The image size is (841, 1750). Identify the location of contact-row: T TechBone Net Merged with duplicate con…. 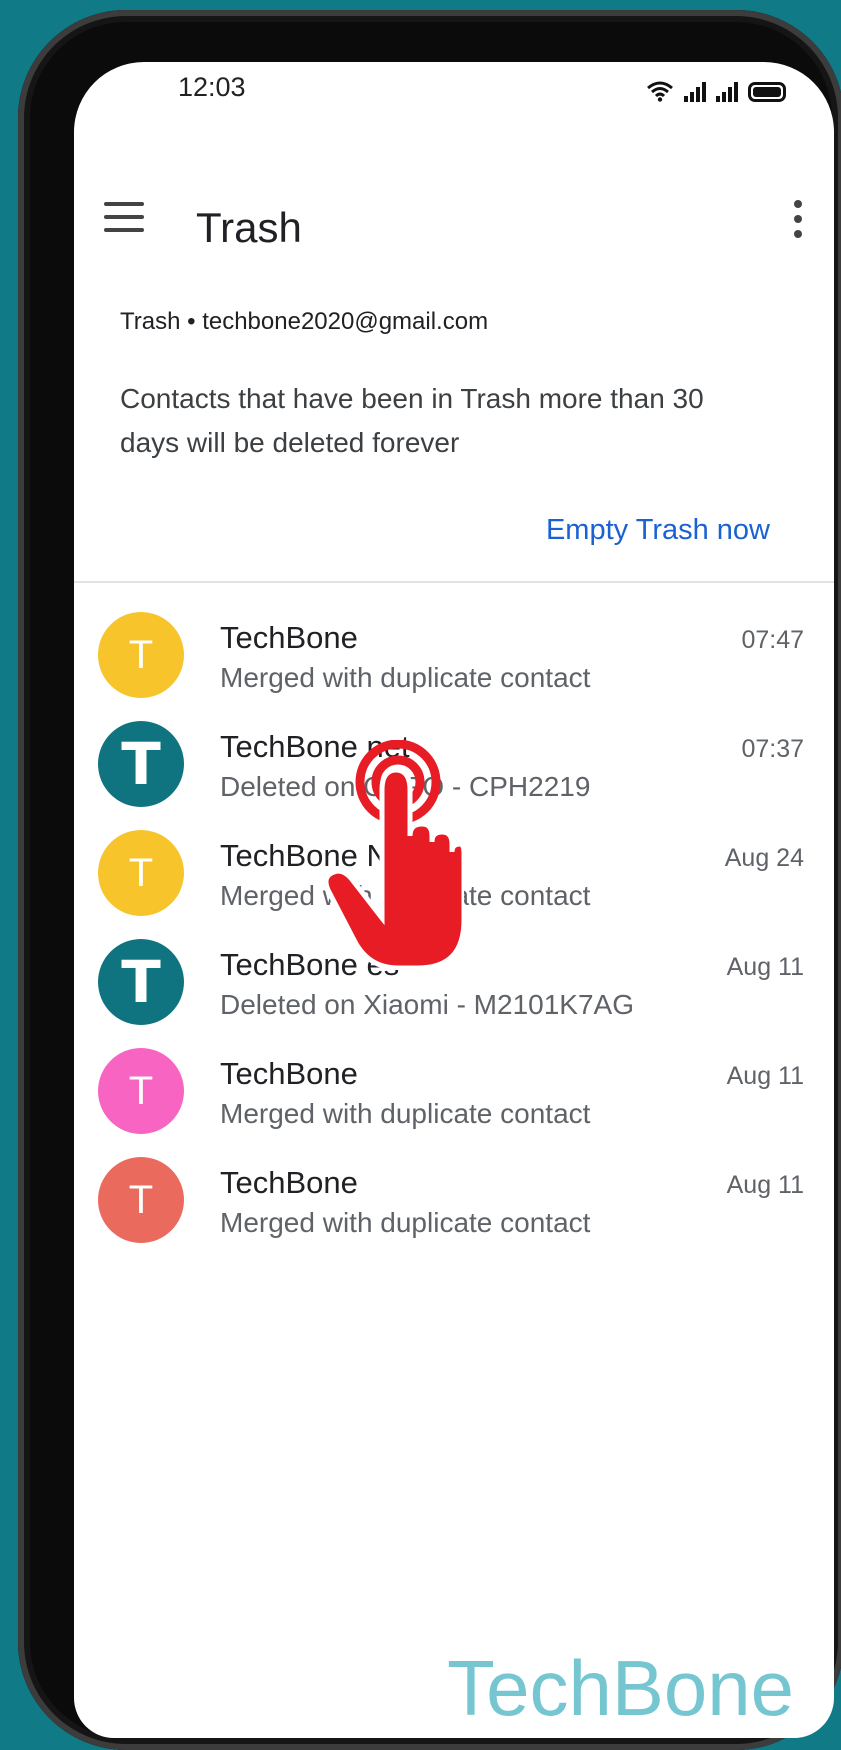
(454, 866).